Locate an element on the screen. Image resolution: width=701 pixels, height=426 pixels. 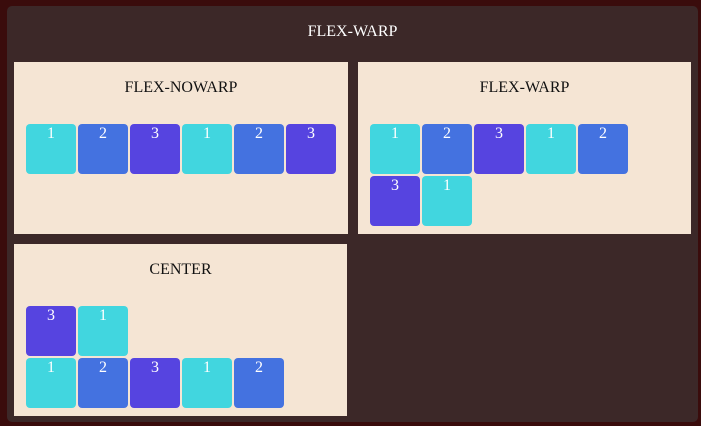
panel-title: FLEX-WARP is located at coordinates (524, 87).